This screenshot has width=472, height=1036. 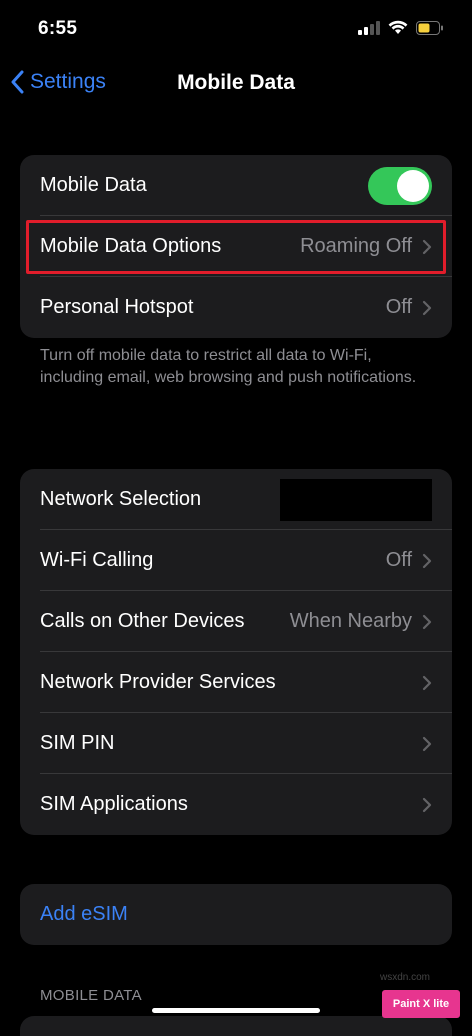 What do you see at coordinates (398, 560) in the screenshot?
I see `wifi-calling-value: Off` at bounding box center [398, 560].